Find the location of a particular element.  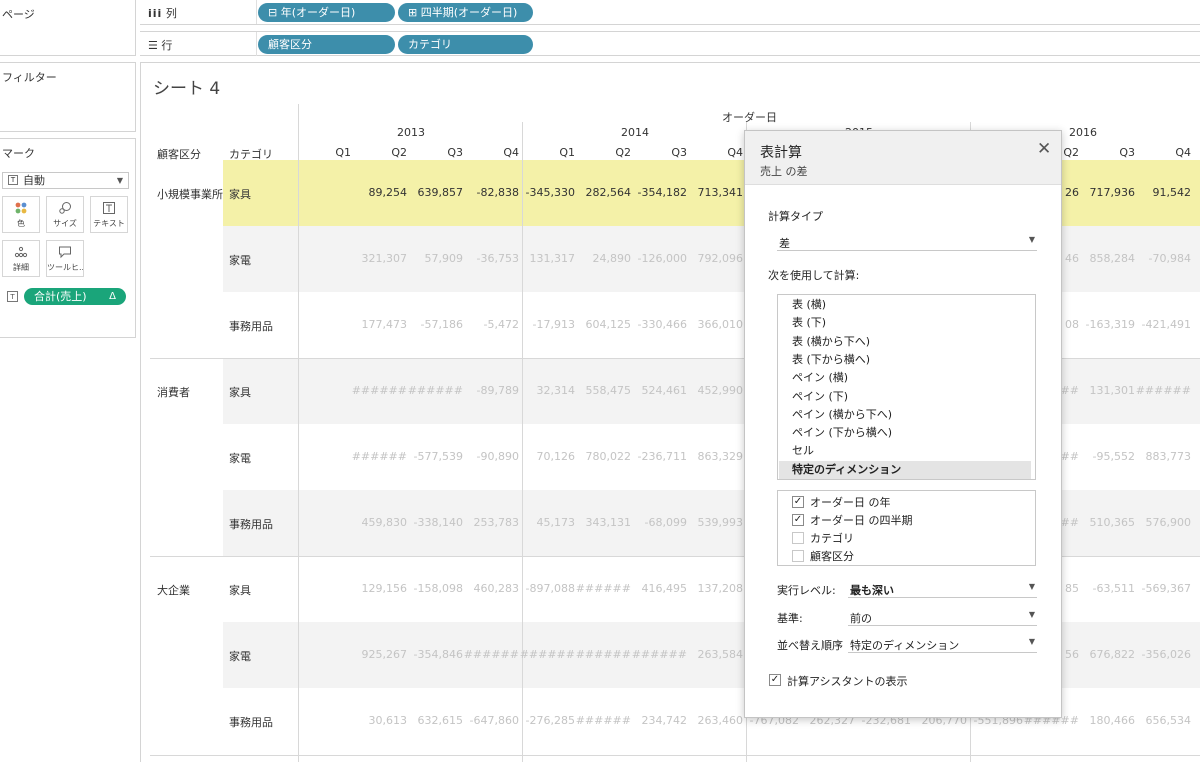

value-cell: 129,156 is located at coordinates (379, 588).